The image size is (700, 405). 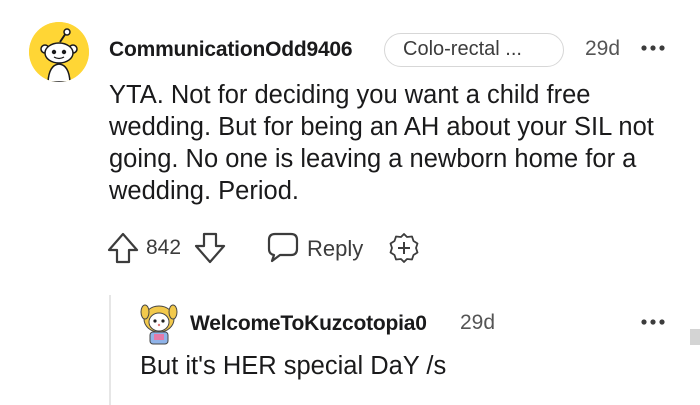 What do you see at coordinates (602, 49) in the screenshot?
I see `comment-timestamp: 29d` at bounding box center [602, 49].